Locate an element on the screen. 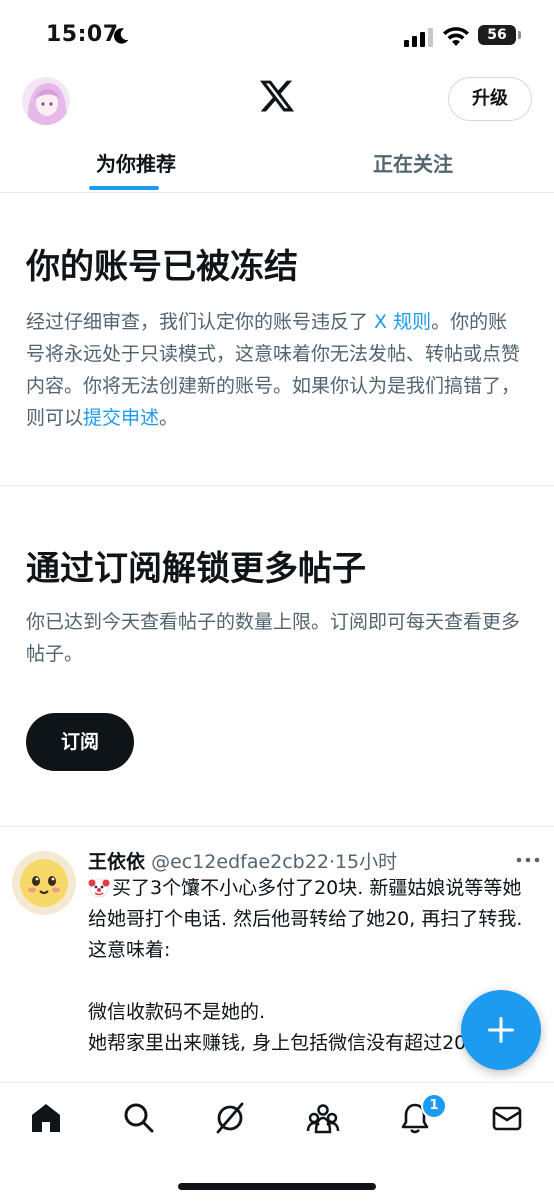 Image resolution: width=554 pixels, height=1201 pixels. active-tab-indicator is located at coordinates (124, 188).